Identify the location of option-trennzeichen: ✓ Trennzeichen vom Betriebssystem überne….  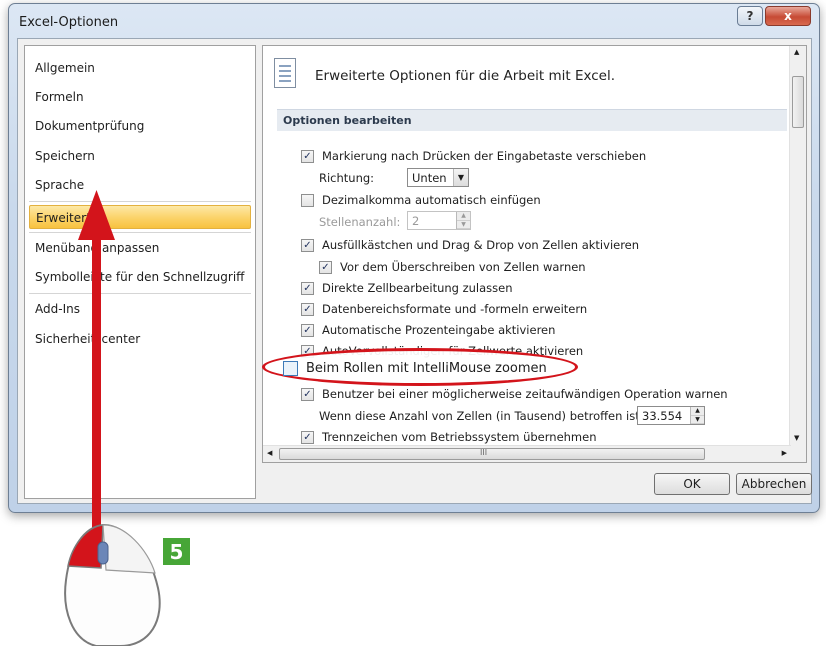
(449, 437).